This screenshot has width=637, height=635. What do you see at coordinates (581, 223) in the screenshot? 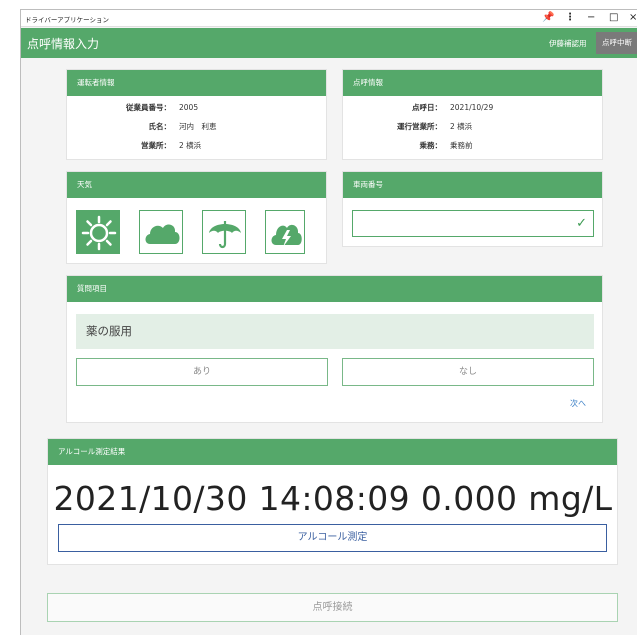
I see `check-icon: ✓` at bounding box center [581, 223].